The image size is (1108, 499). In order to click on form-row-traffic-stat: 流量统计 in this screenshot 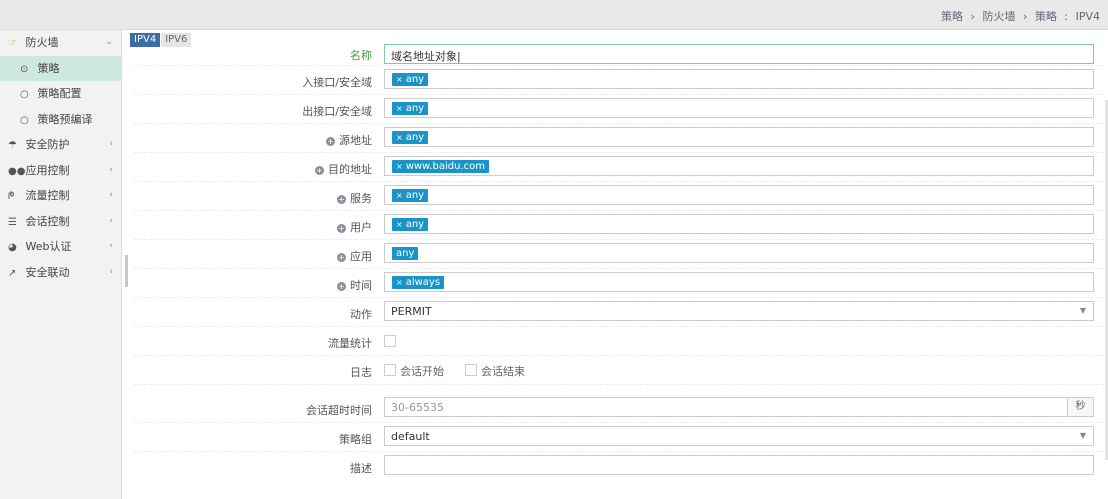, I will do `click(619, 341)`.